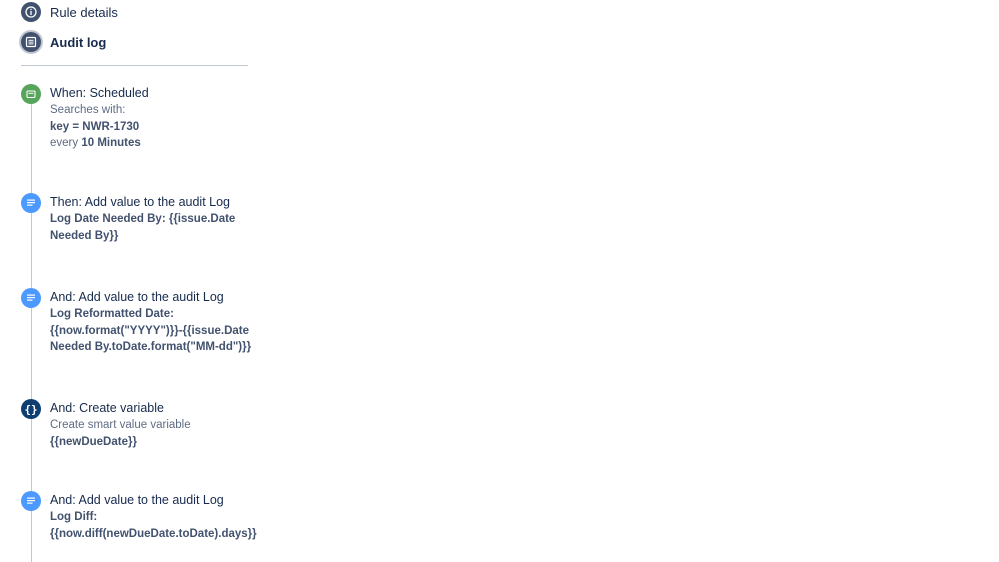  Describe the element at coordinates (84, 12) in the screenshot. I see `nav-label-rule-details: Rule details` at that location.